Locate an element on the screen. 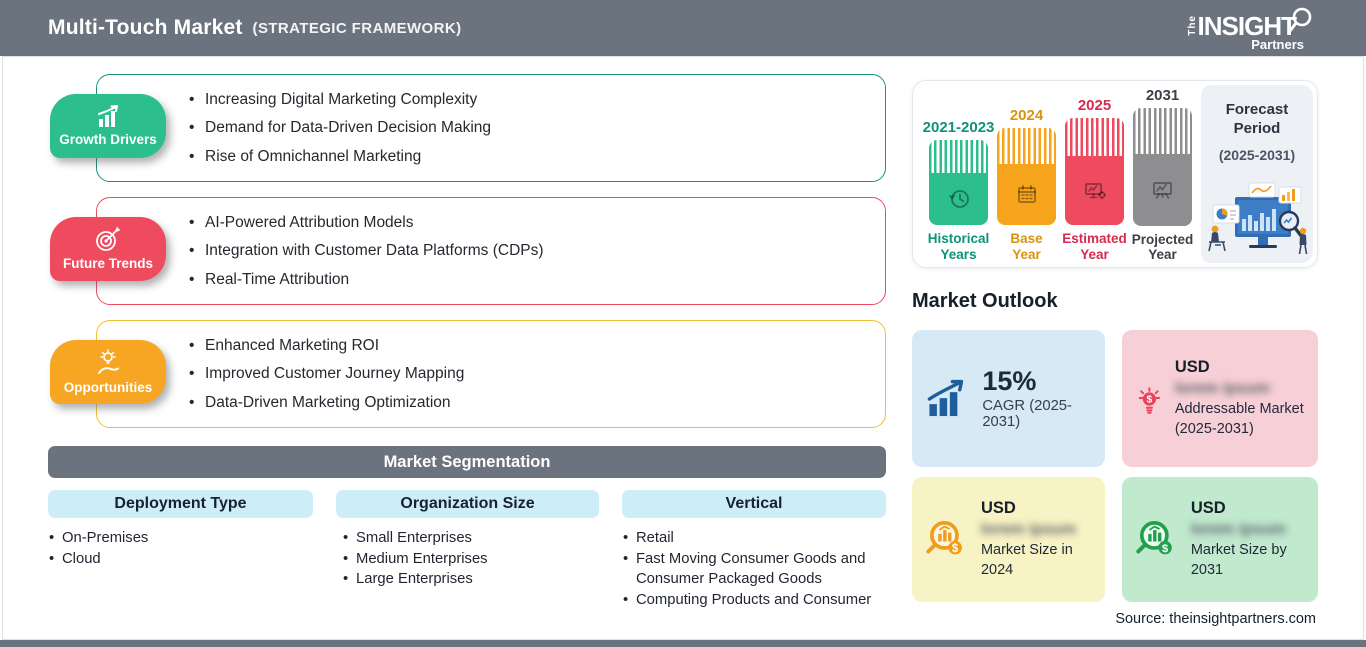 This screenshot has width=1366, height=647. list-item: Computing Products and Consumer is located at coordinates (754, 600).